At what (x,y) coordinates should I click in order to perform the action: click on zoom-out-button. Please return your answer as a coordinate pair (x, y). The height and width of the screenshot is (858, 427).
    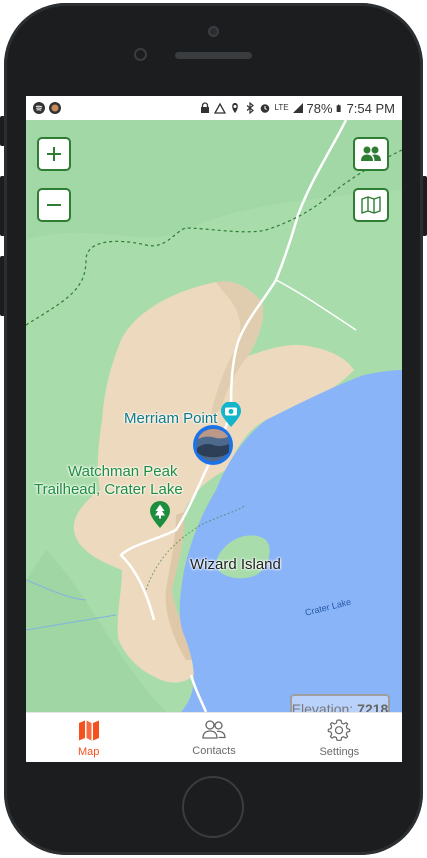
    Looking at the image, I should click on (54, 205).